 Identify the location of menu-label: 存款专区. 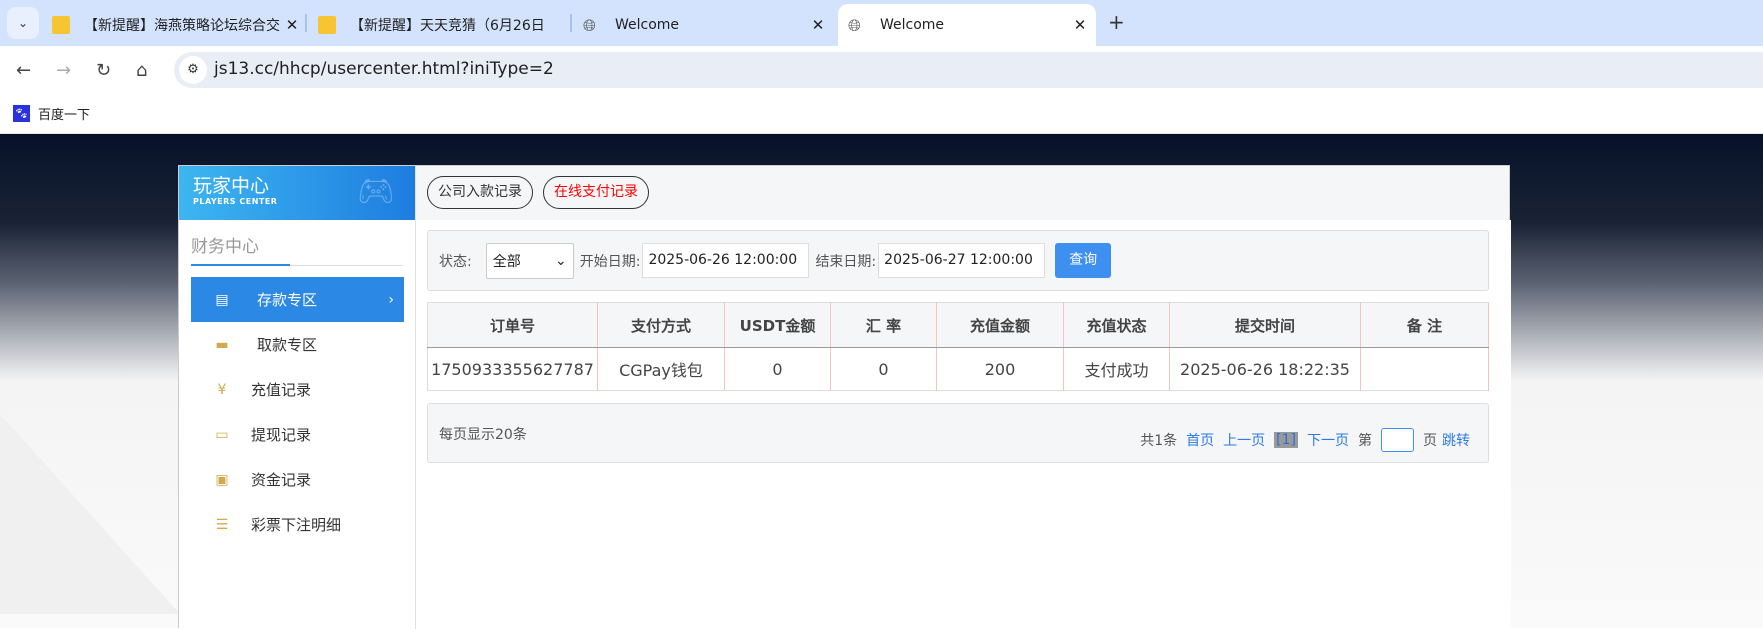
(287, 300).